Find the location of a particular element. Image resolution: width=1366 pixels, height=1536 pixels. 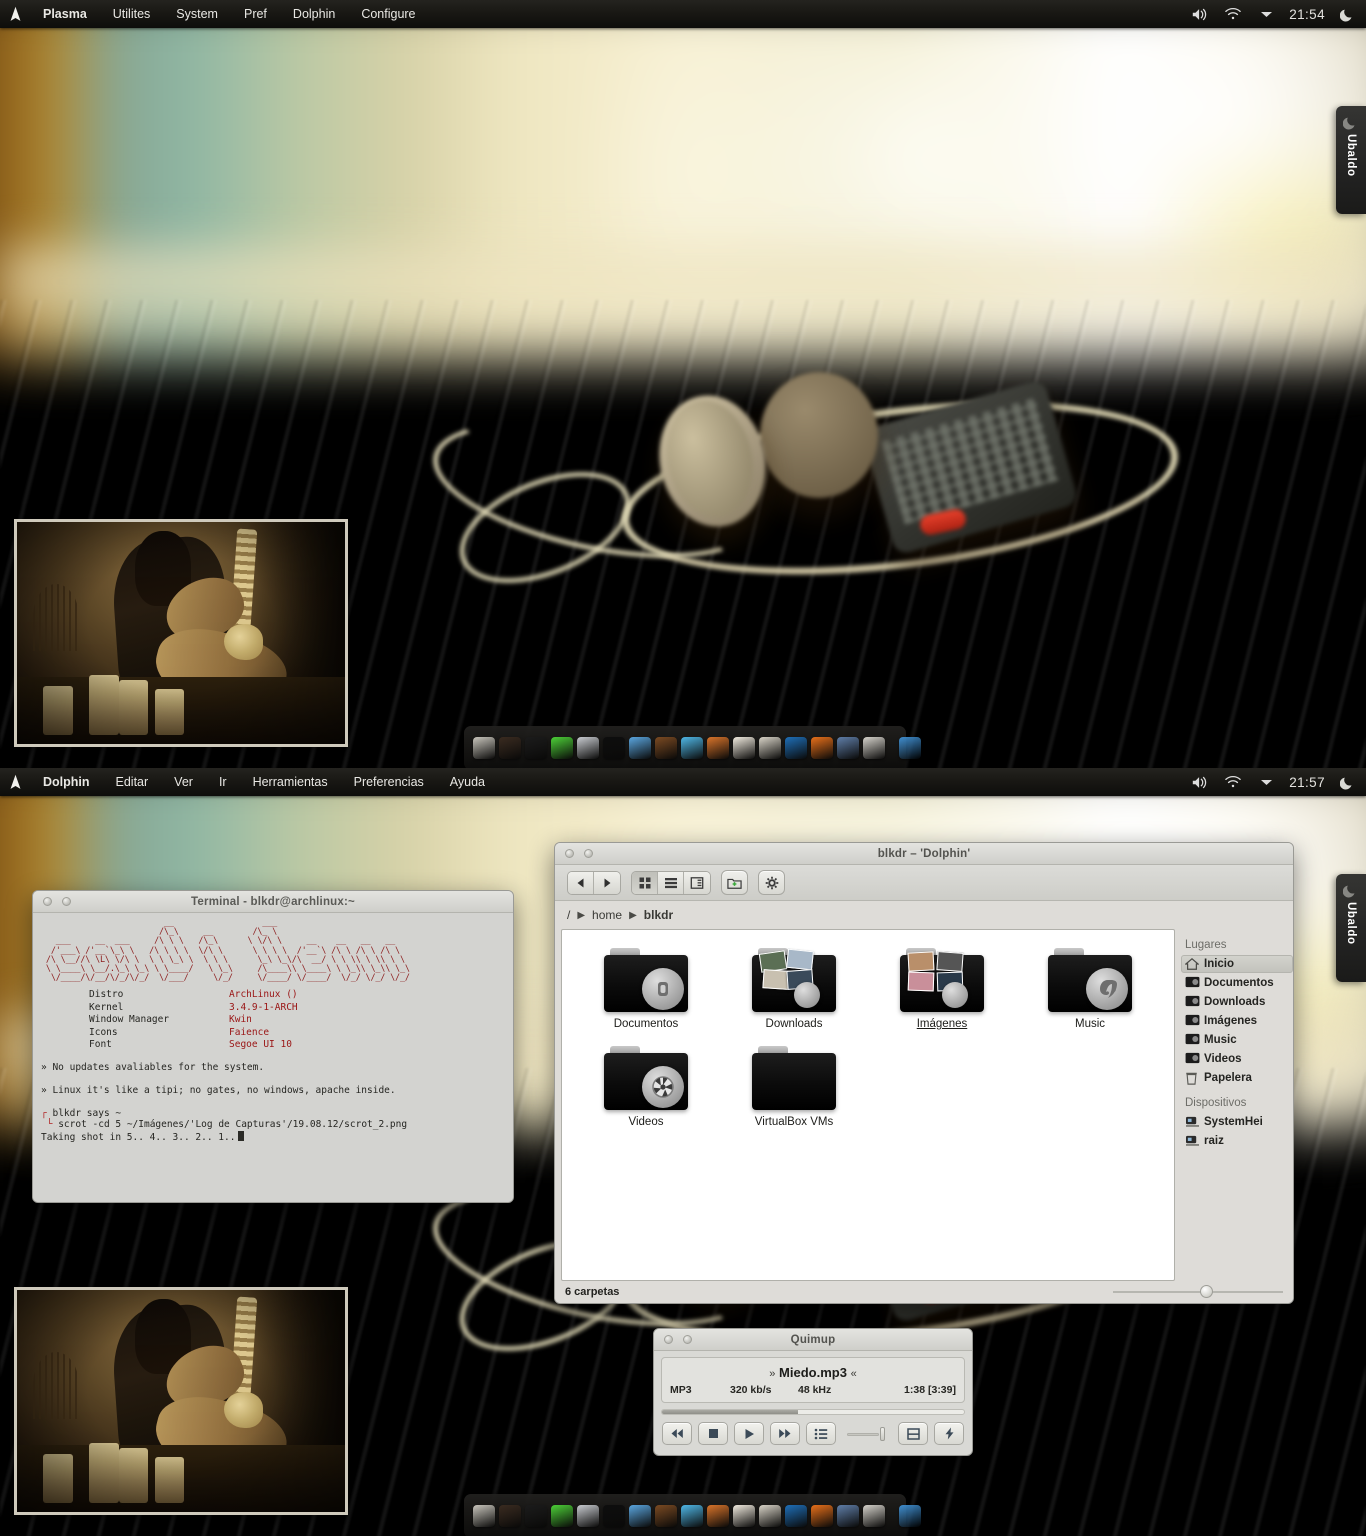

zoom-slider is located at coordinates (1198, 1292).